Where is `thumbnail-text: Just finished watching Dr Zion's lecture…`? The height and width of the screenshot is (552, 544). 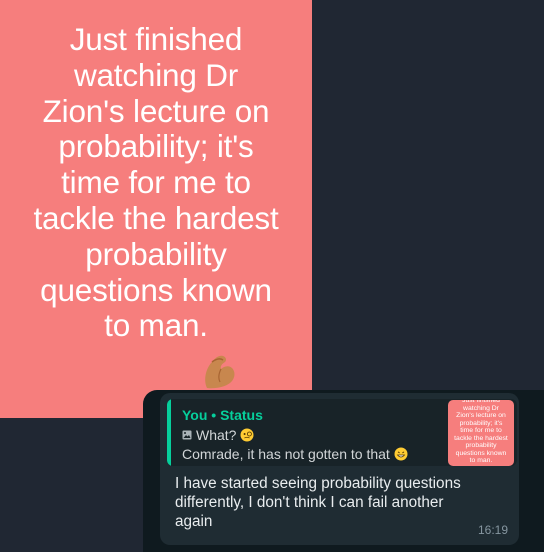
thumbnail-text: Just finished watching Dr Zion's lecture… is located at coordinates (481, 432).